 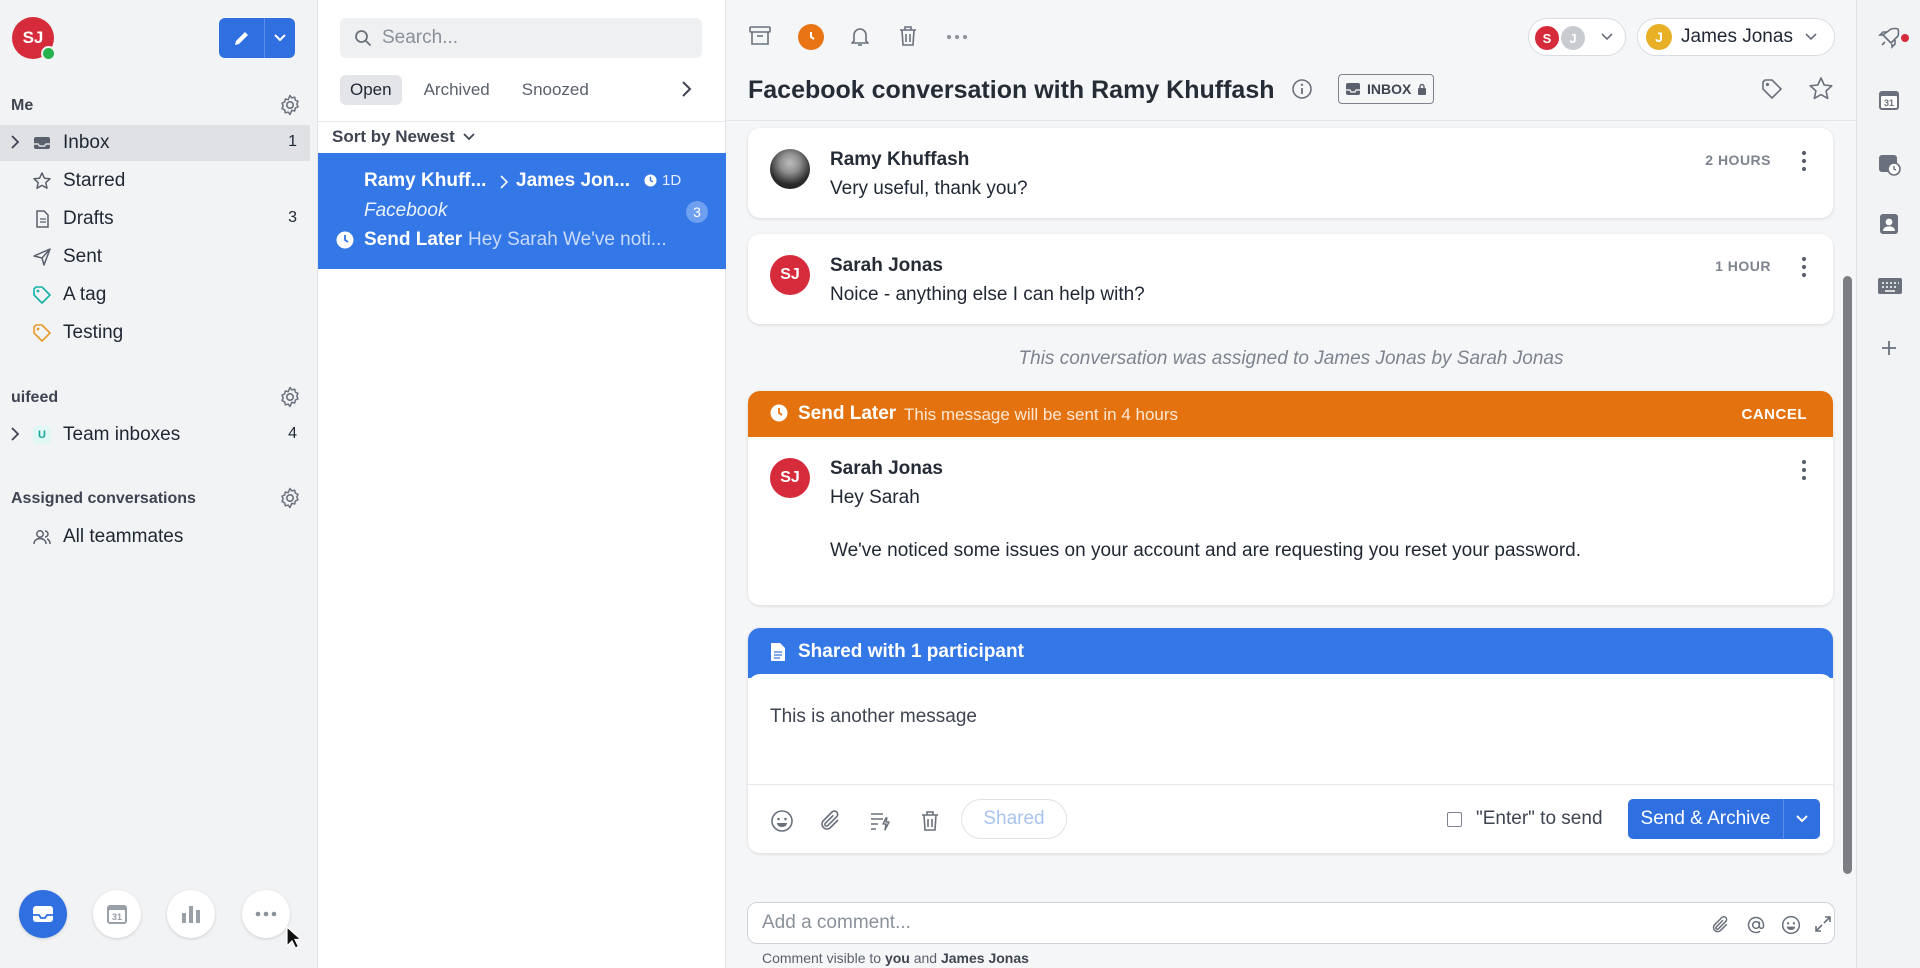 I want to click on keyboard-icon, so click(x=1890, y=286).